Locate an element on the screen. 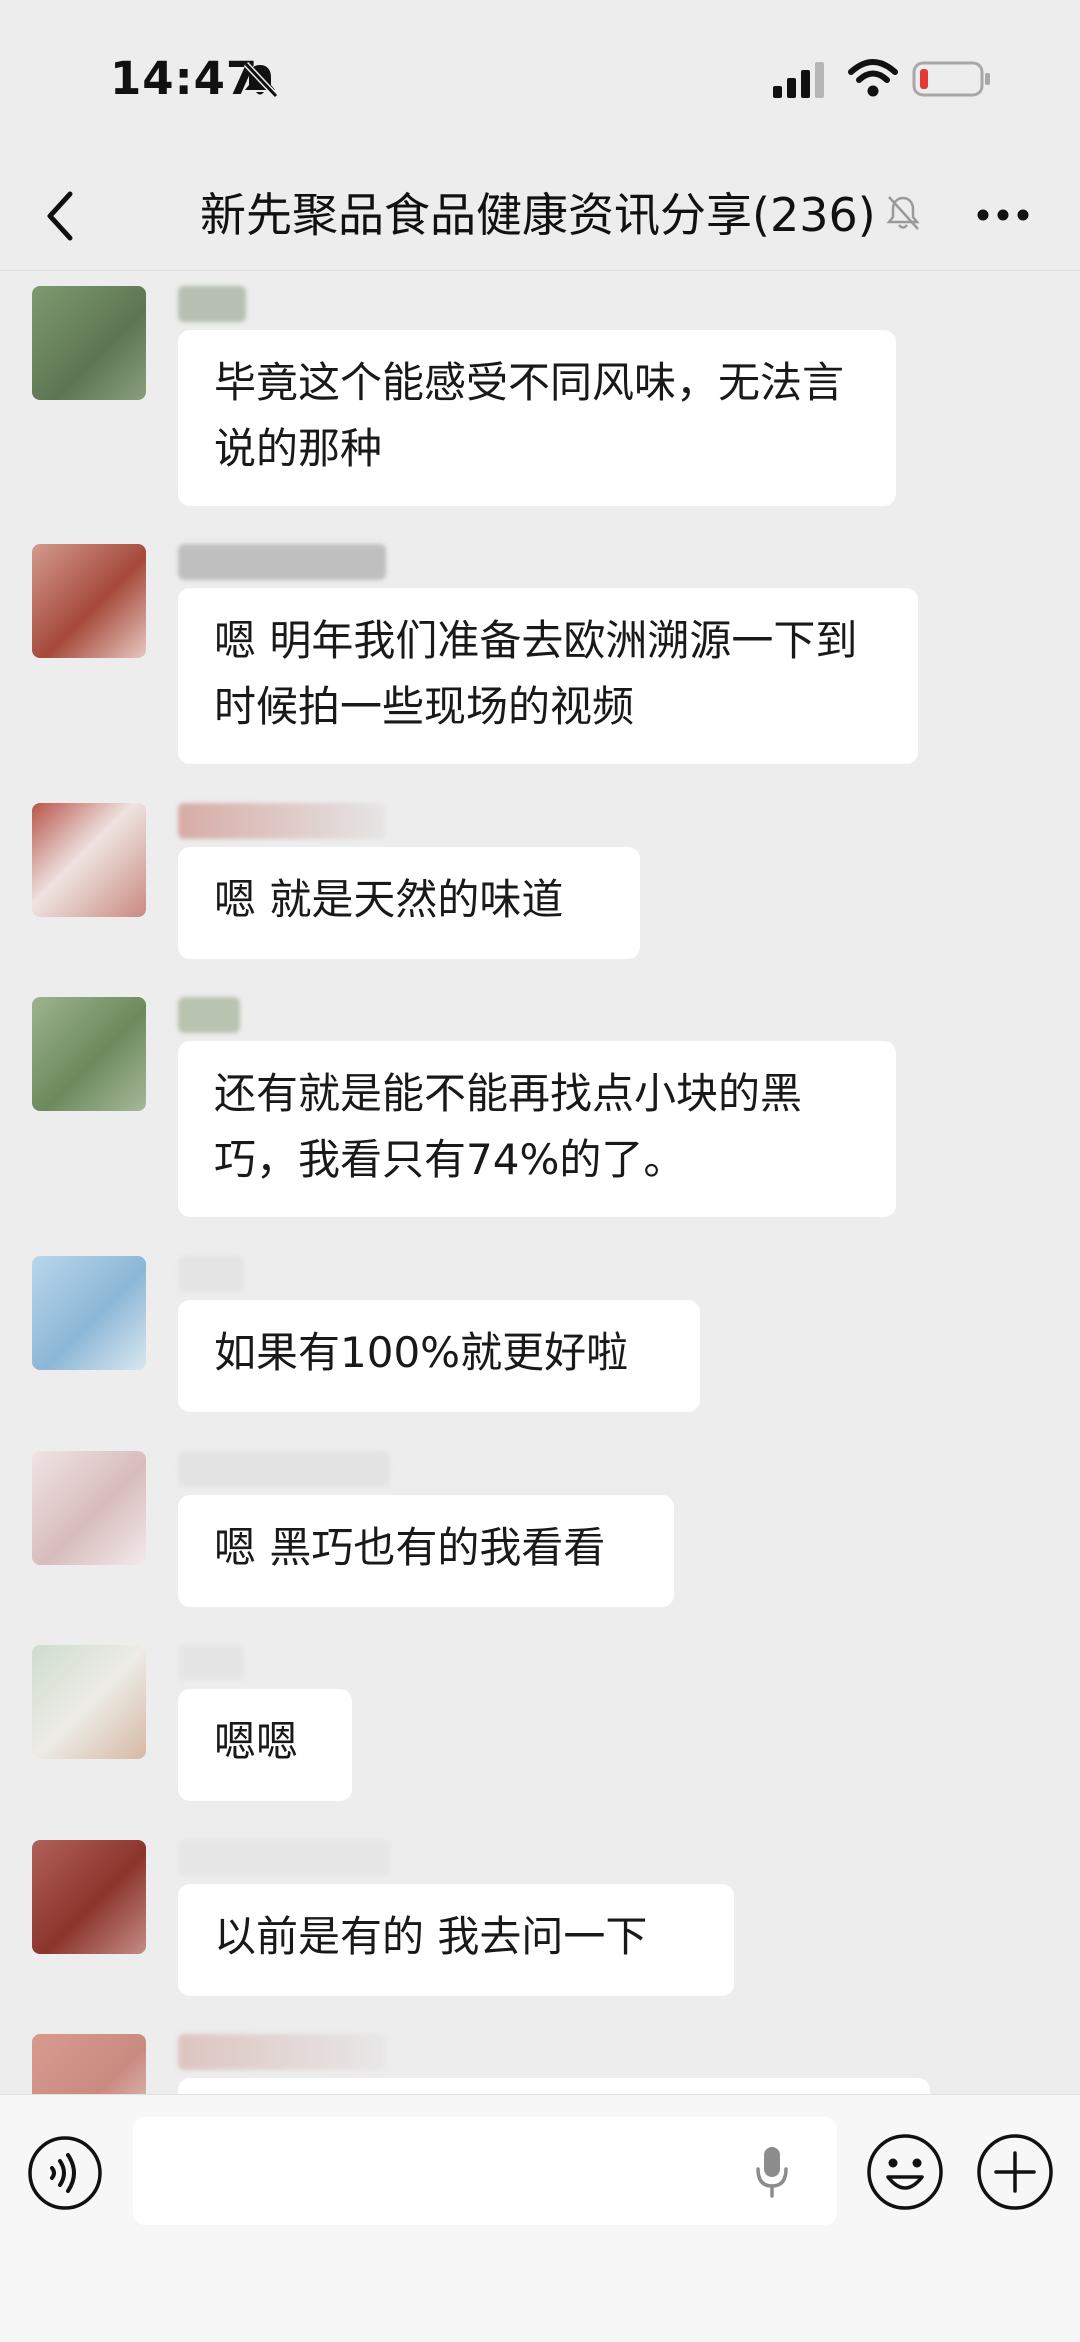 This screenshot has height=2342, width=1080. chat-header: 新先聚品食品健康资讯分享(236) is located at coordinates (540, 215).